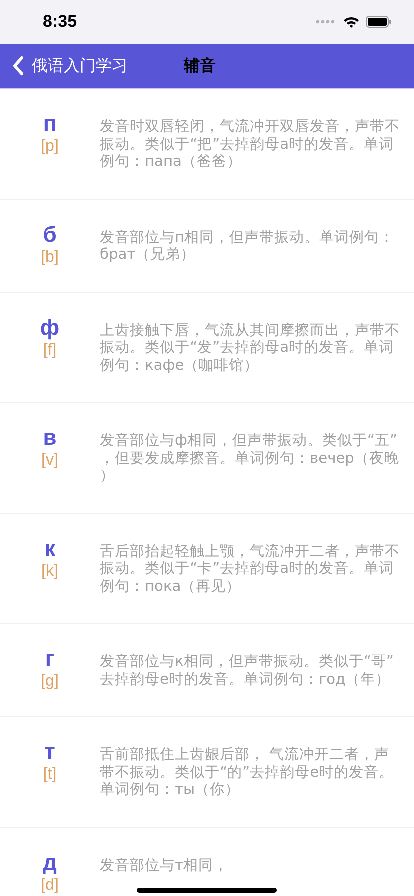 This screenshot has width=414, height=896. What do you see at coordinates (50, 124) in the screenshot?
I see `letter: п` at bounding box center [50, 124].